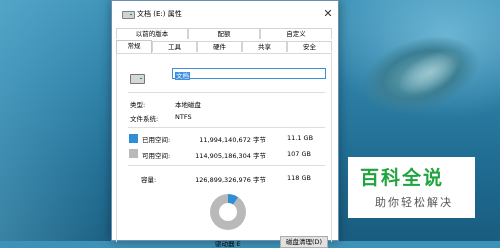 Image resolution: width=500 pixels, height=248 pixels. Describe the element at coordinates (299, 178) in the screenshot. I see `capacity-size: 118 GB` at that location.